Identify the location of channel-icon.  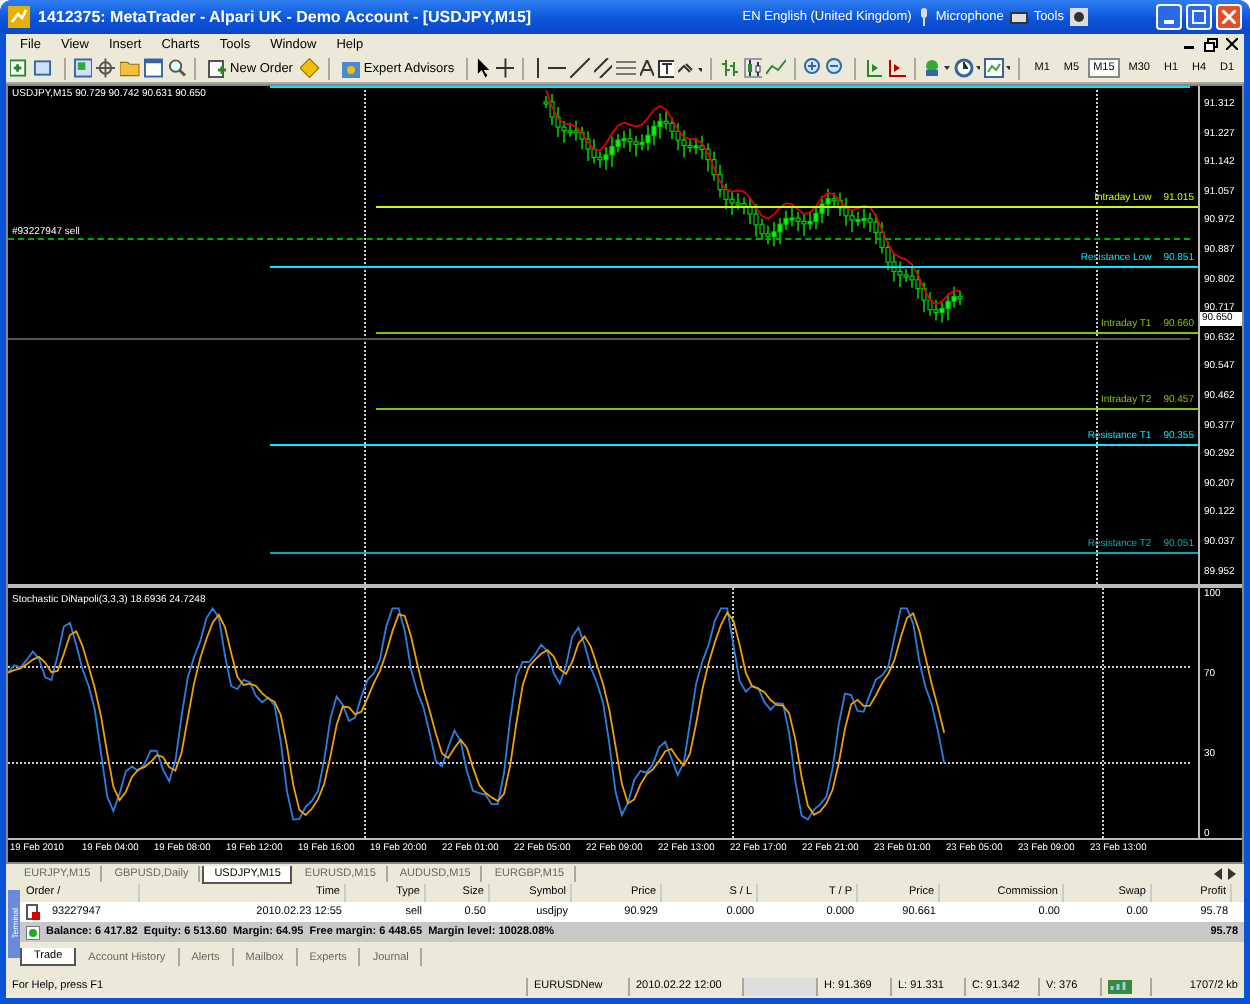
(603, 68).